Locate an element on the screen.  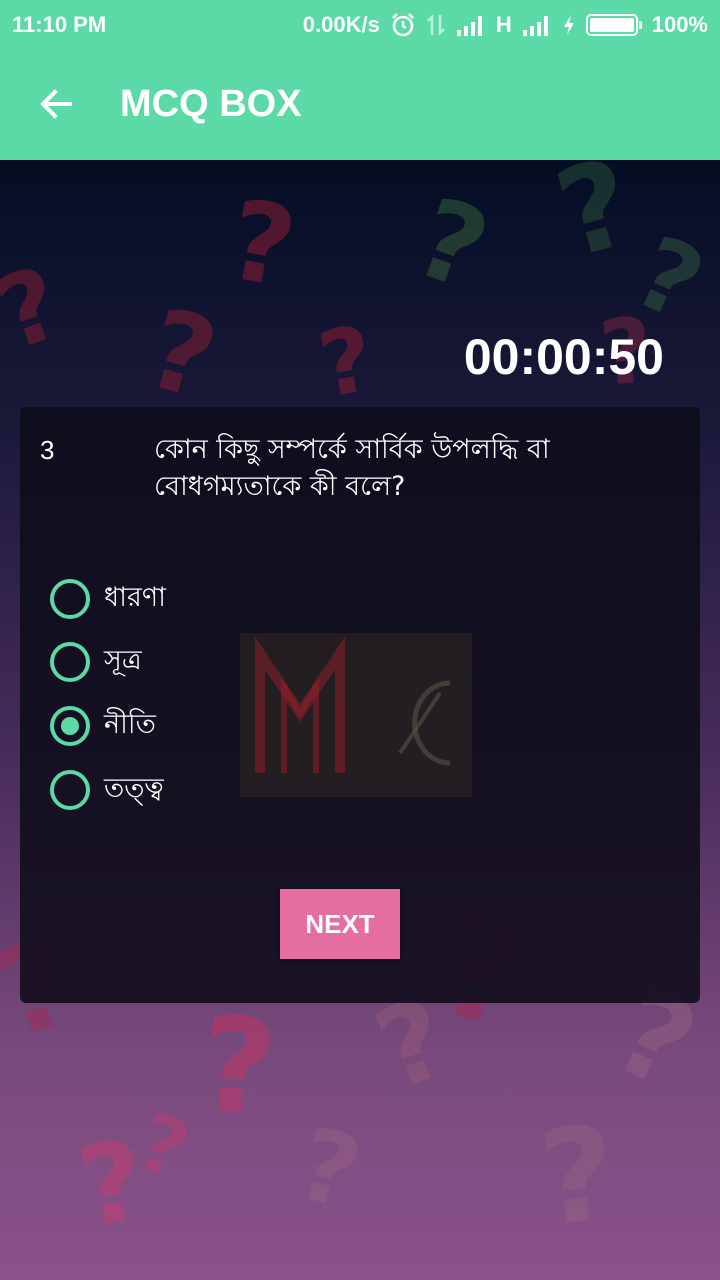
mcq-box-logo-watermark is located at coordinates (356, 715).